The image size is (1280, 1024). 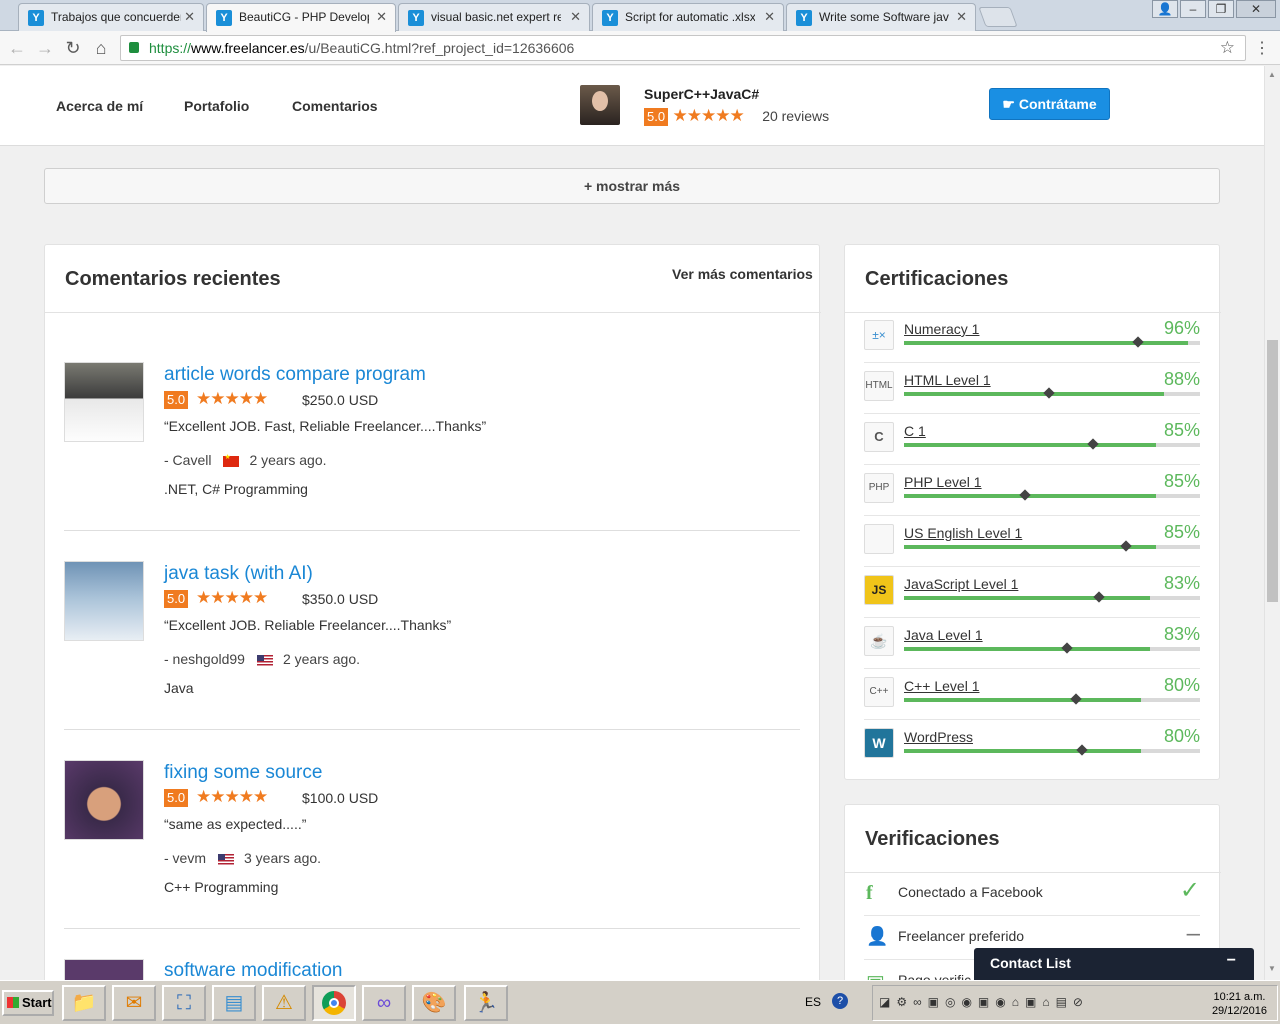 I want to click on nav-reviews: Comentarios, so click(x=335, y=106).